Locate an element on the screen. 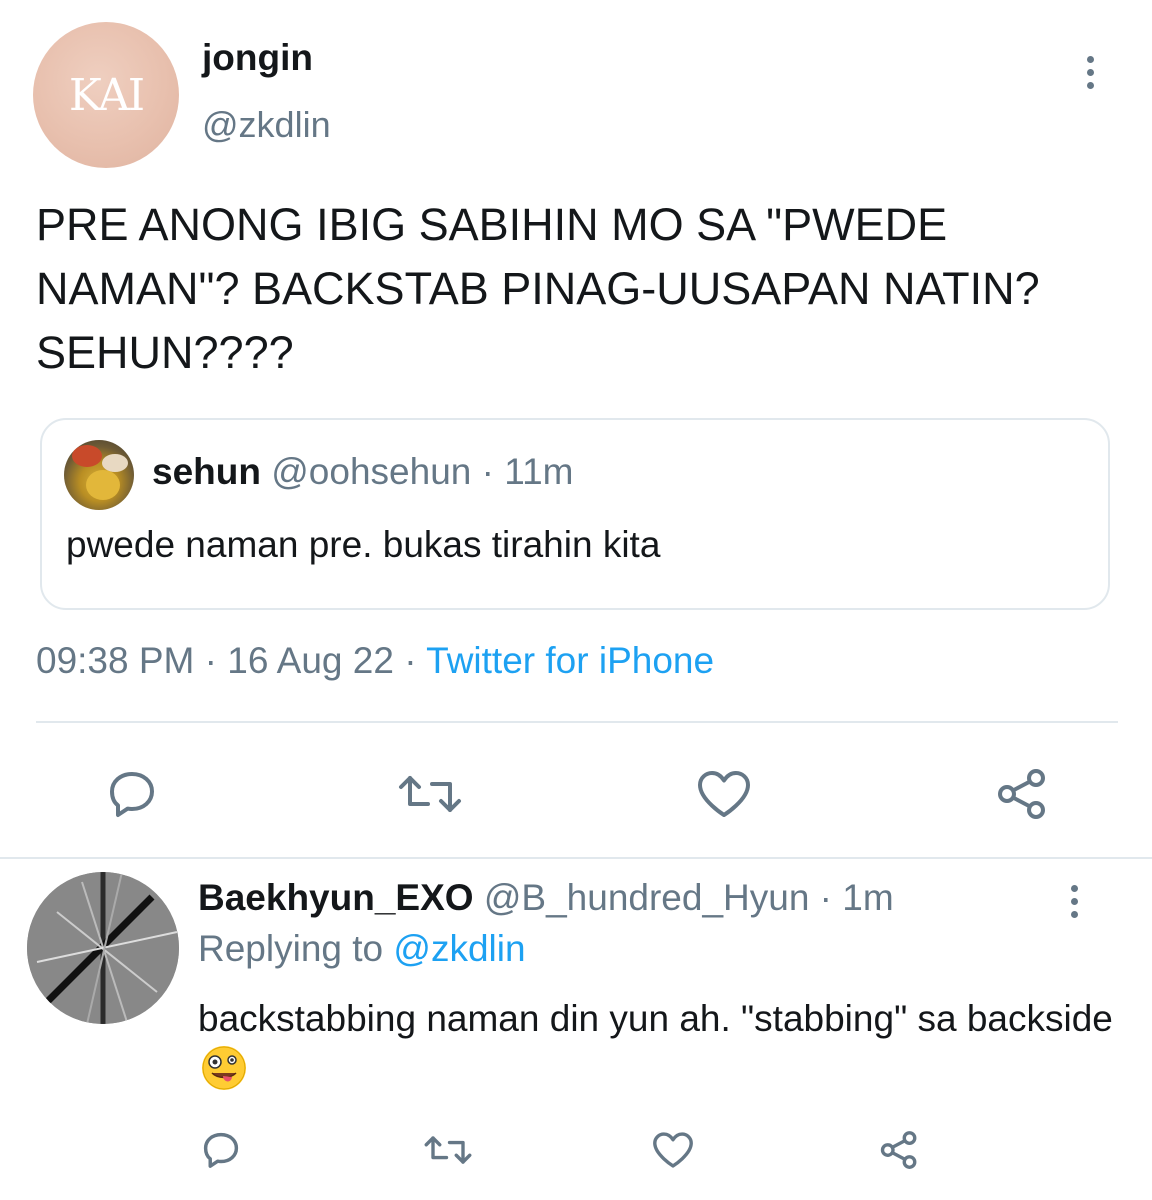 The image size is (1152, 1200). retweet-button is located at coordinates (430, 794).